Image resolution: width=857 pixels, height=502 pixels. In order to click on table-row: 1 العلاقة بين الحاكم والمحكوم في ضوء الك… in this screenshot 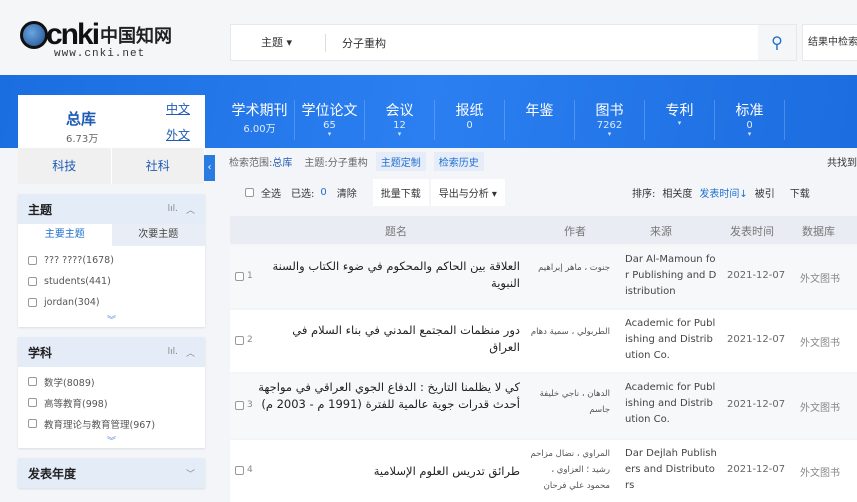, I will do `click(543, 277)`.